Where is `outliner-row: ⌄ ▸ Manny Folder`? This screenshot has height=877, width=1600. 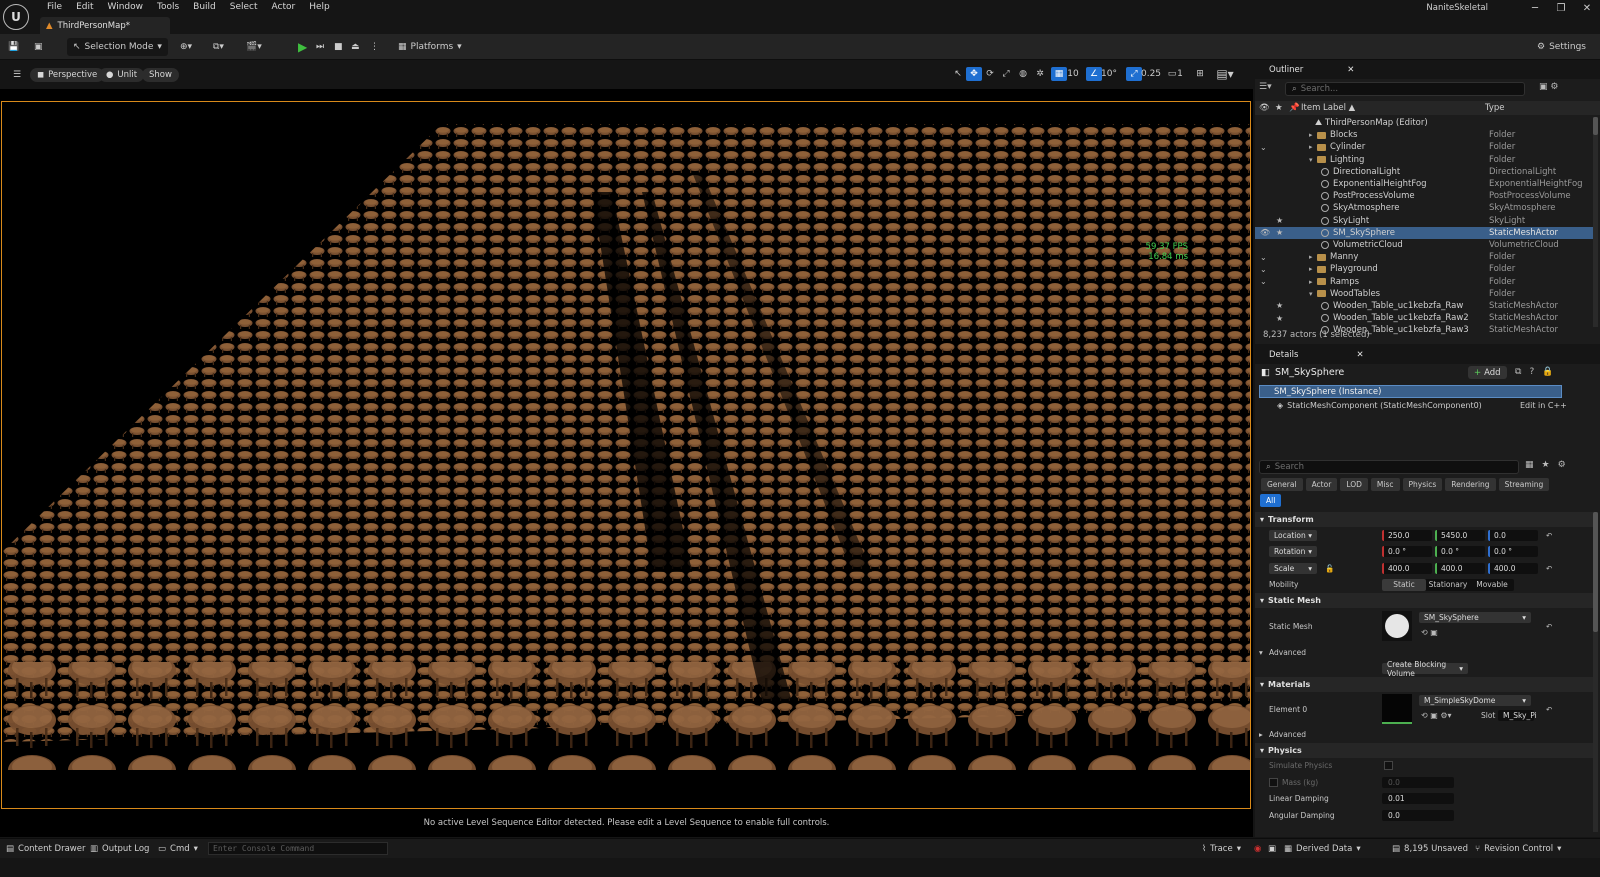
outliner-row: ⌄ ▸ Manny Folder is located at coordinates (1424, 257).